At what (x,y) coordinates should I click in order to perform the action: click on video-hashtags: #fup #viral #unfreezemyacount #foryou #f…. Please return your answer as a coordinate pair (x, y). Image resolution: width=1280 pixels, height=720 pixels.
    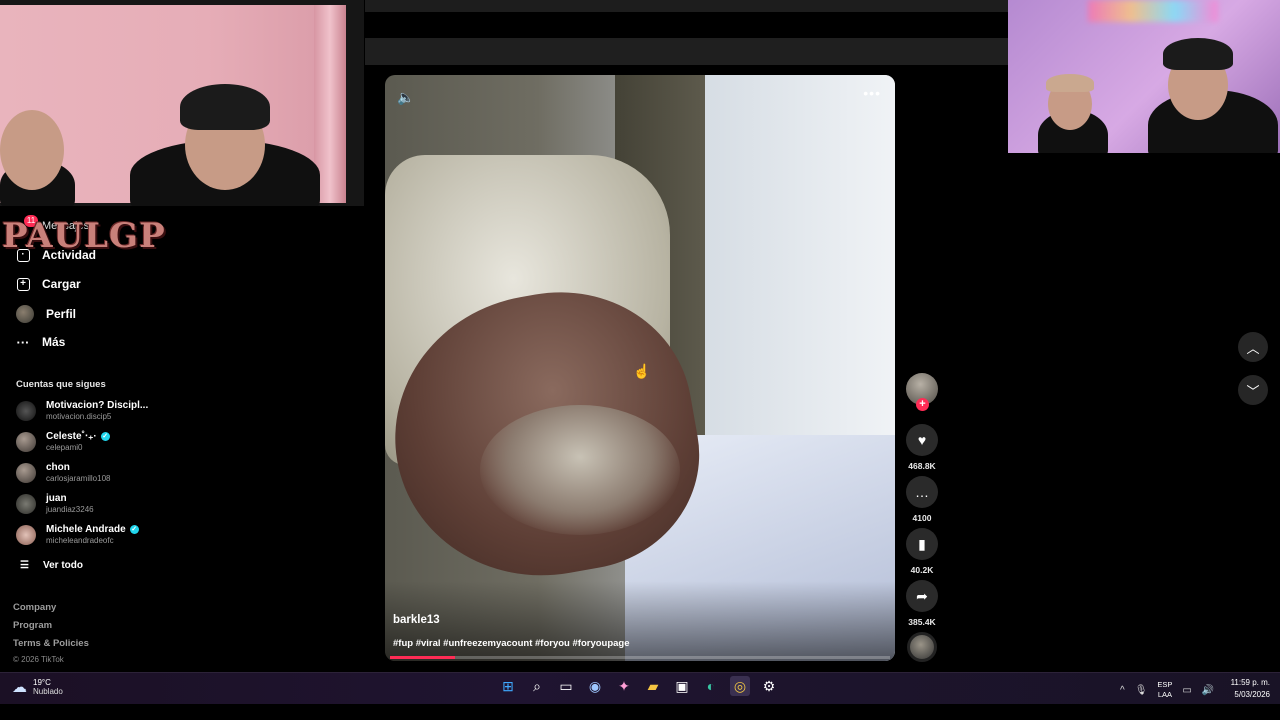
    Looking at the image, I should click on (511, 643).